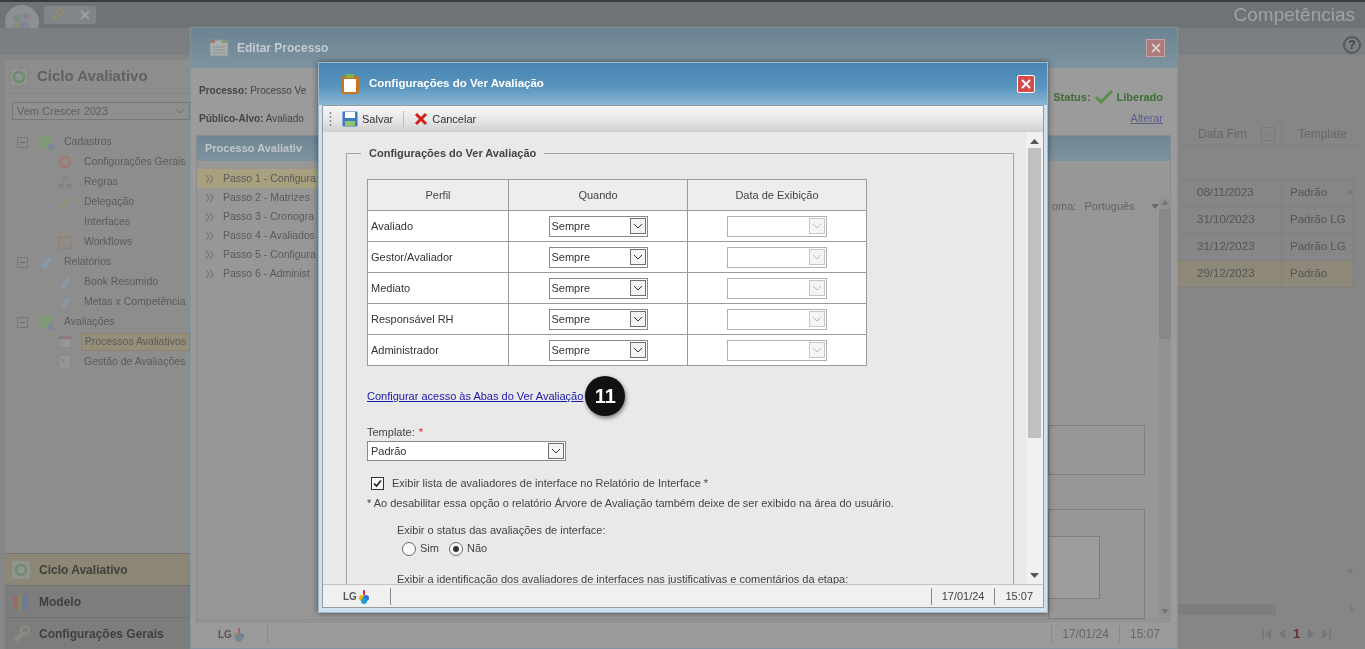  What do you see at coordinates (391, 432) in the screenshot?
I see `field-label: Template:` at bounding box center [391, 432].